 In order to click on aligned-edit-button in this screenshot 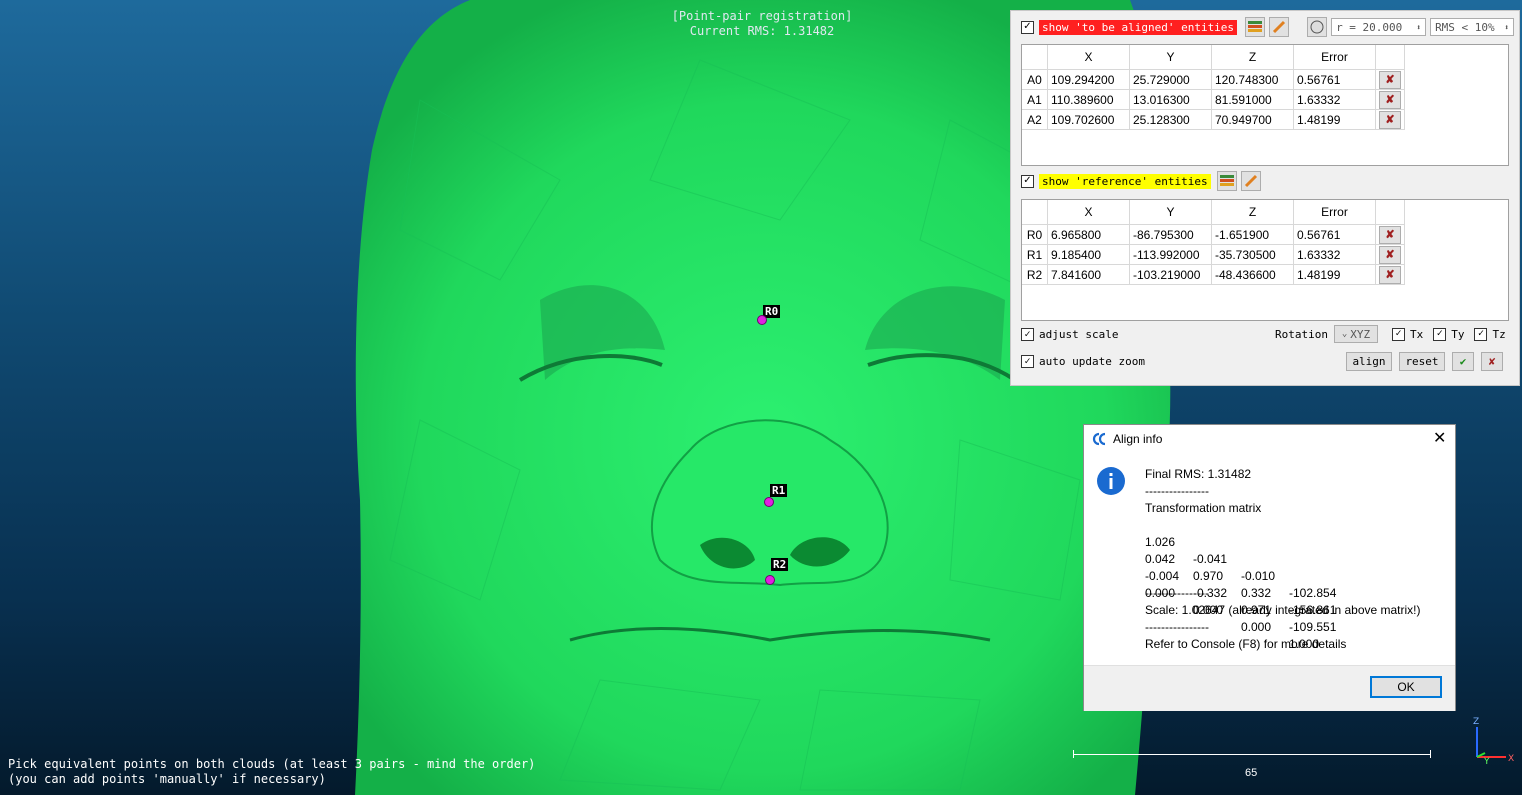, I will do `click(1279, 27)`.